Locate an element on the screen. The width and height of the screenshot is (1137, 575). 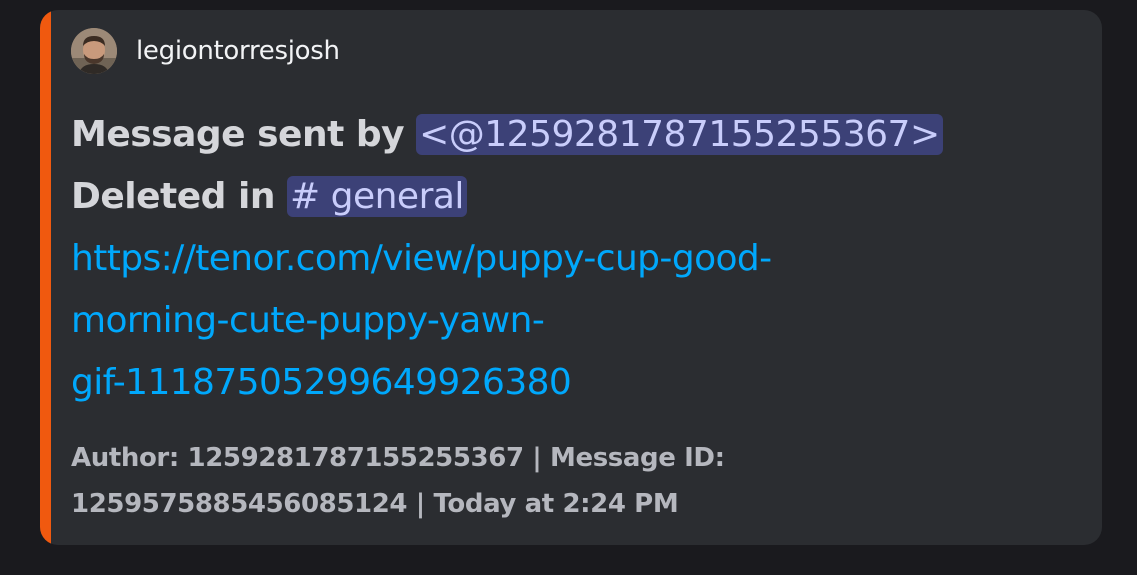
embed-author: legiontorresjosh is located at coordinates (205, 51).